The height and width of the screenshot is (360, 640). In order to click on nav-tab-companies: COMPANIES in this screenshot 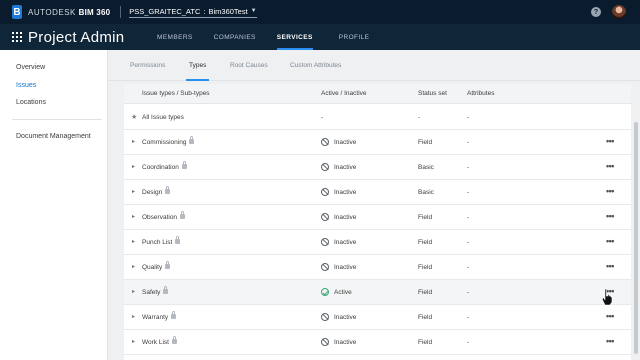, I will do `click(235, 37)`.